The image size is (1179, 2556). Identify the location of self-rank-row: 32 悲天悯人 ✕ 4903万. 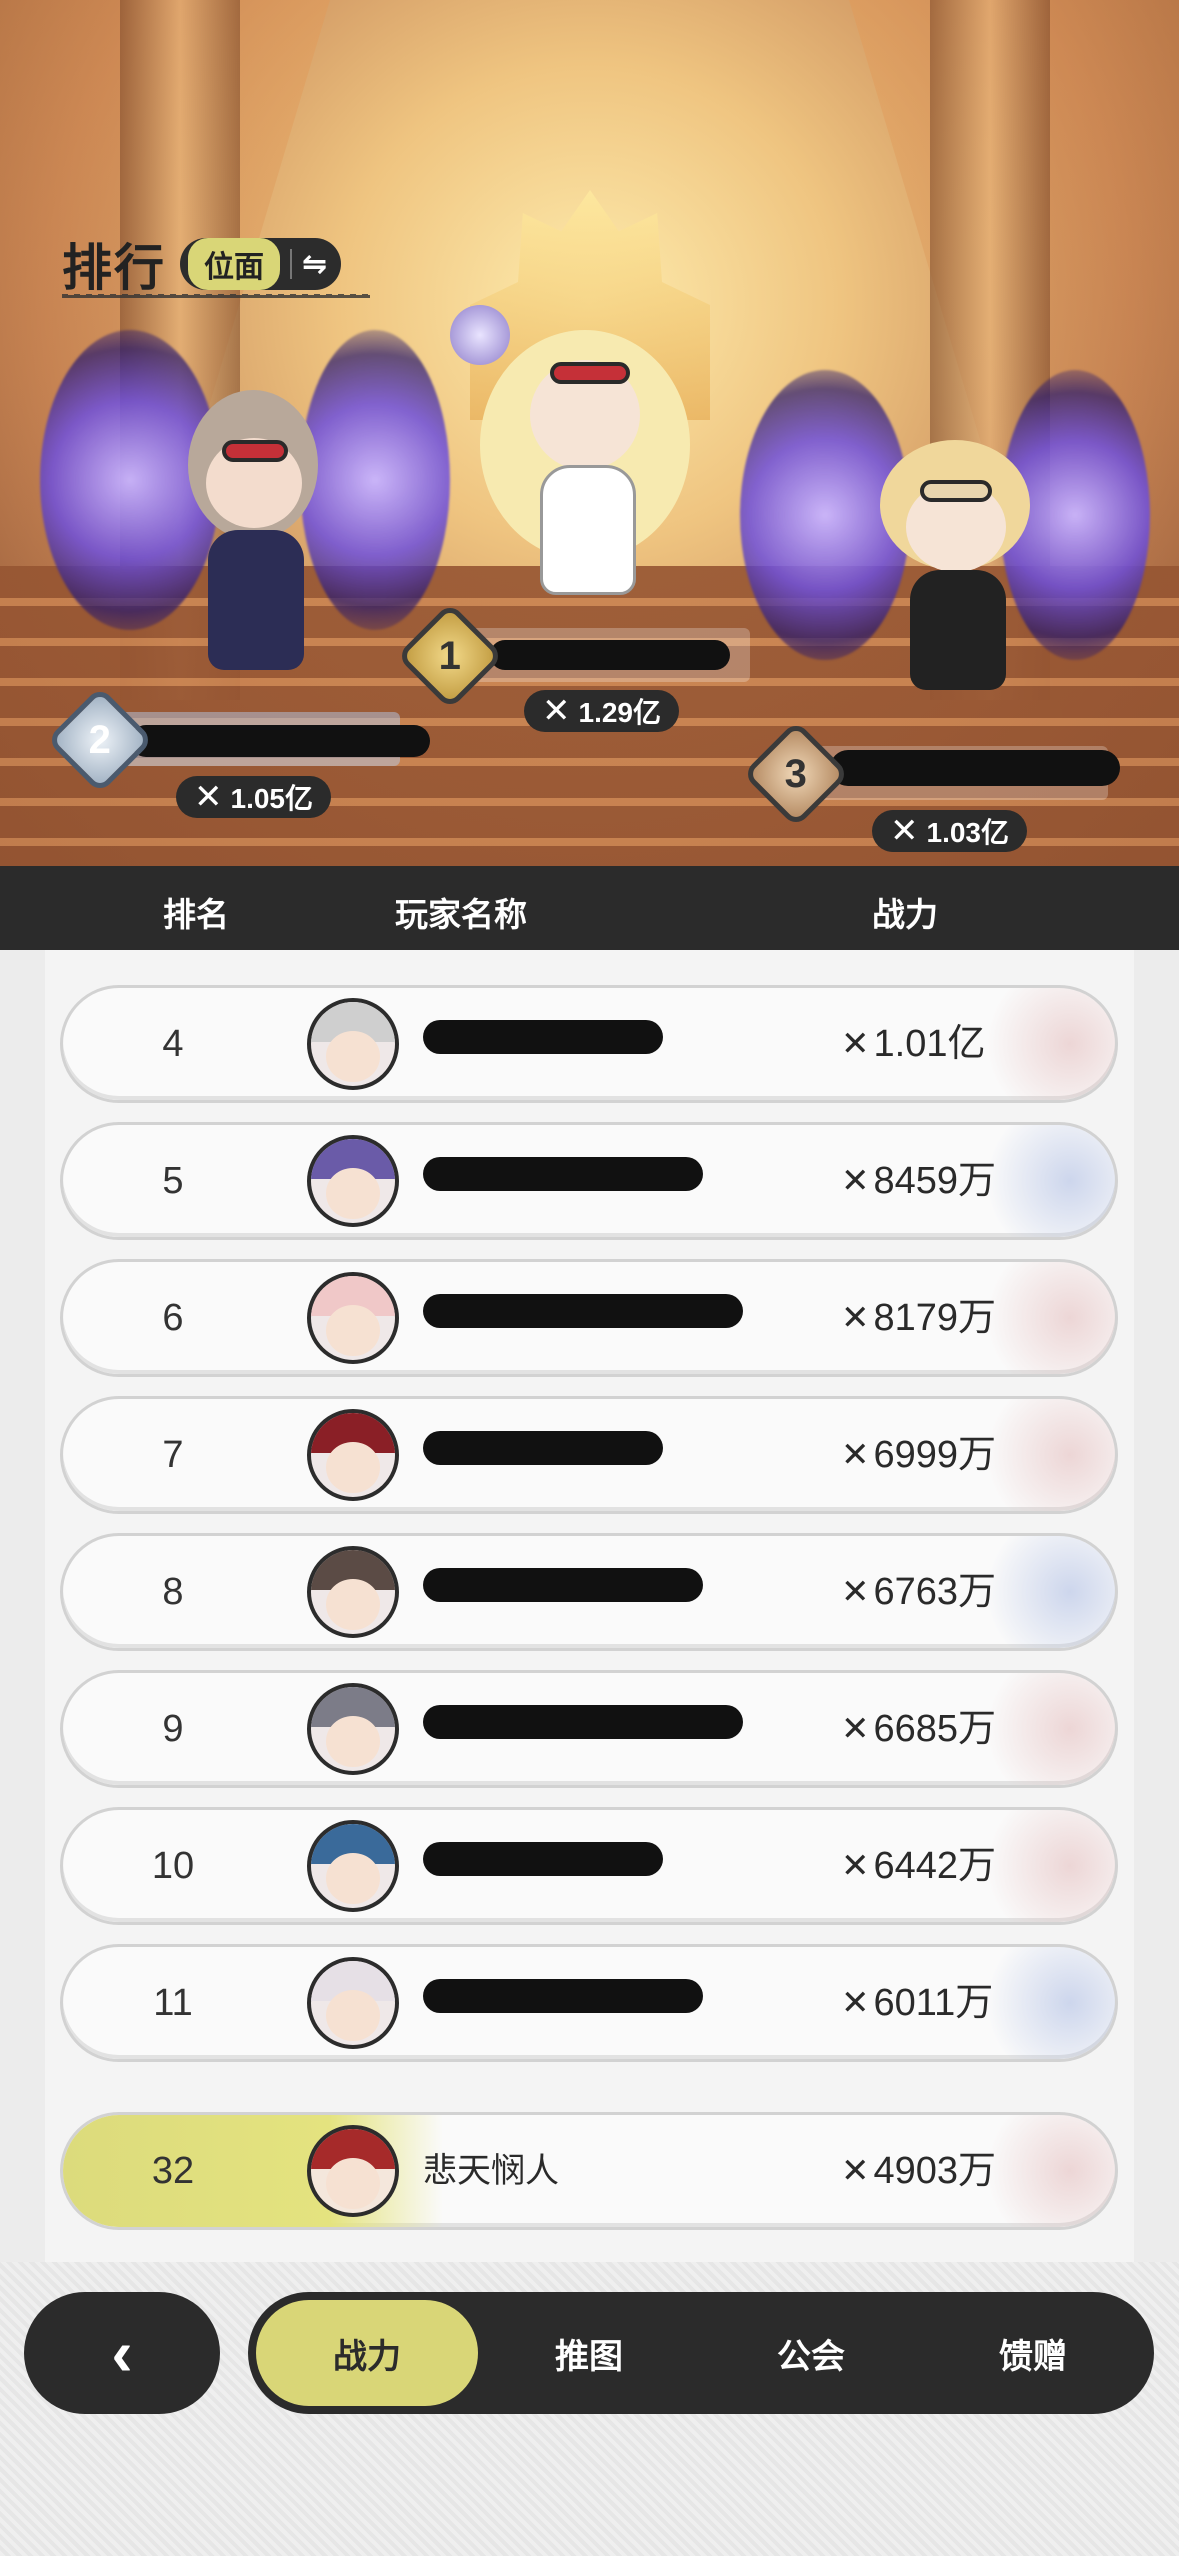
(589, 2171).